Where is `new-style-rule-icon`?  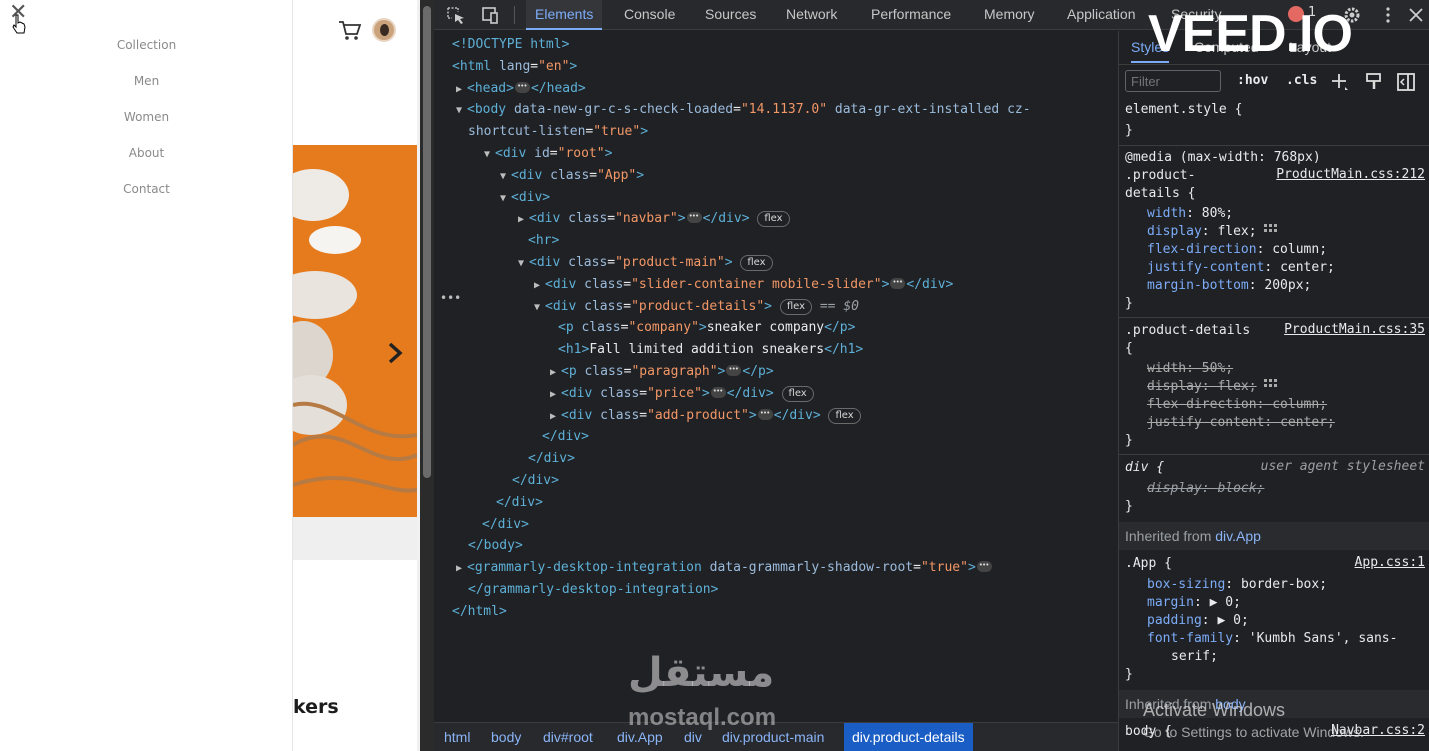
new-style-rule-icon is located at coordinates (1340, 82).